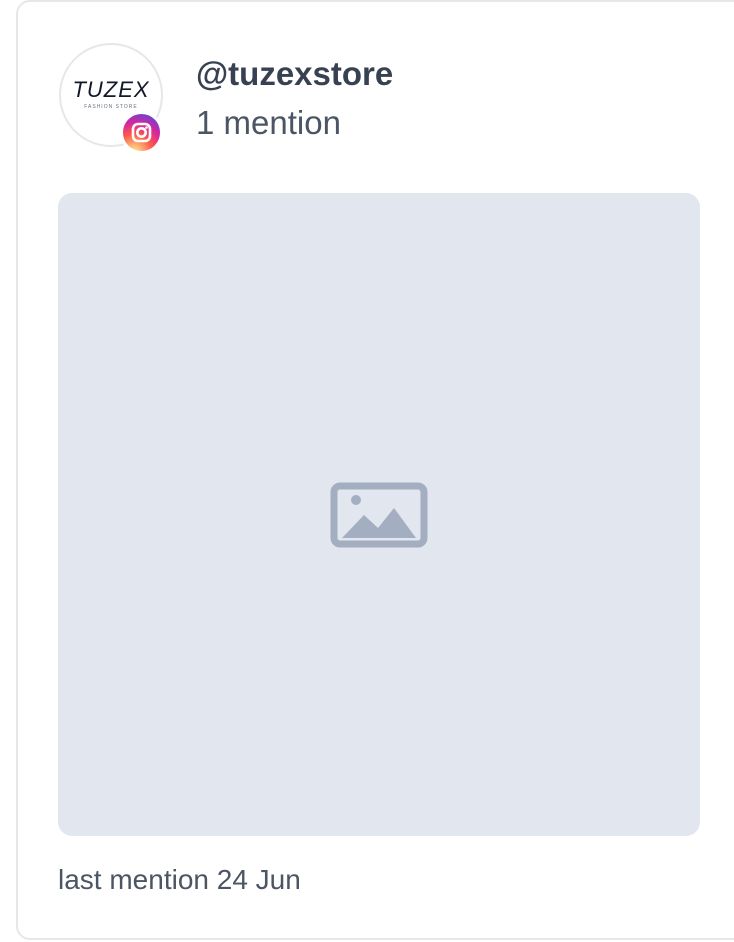 This screenshot has width=734, height=942. What do you see at coordinates (294, 74) in the screenshot?
I see `account-handle: @tuzexstore` at bounding box center [294, 74].